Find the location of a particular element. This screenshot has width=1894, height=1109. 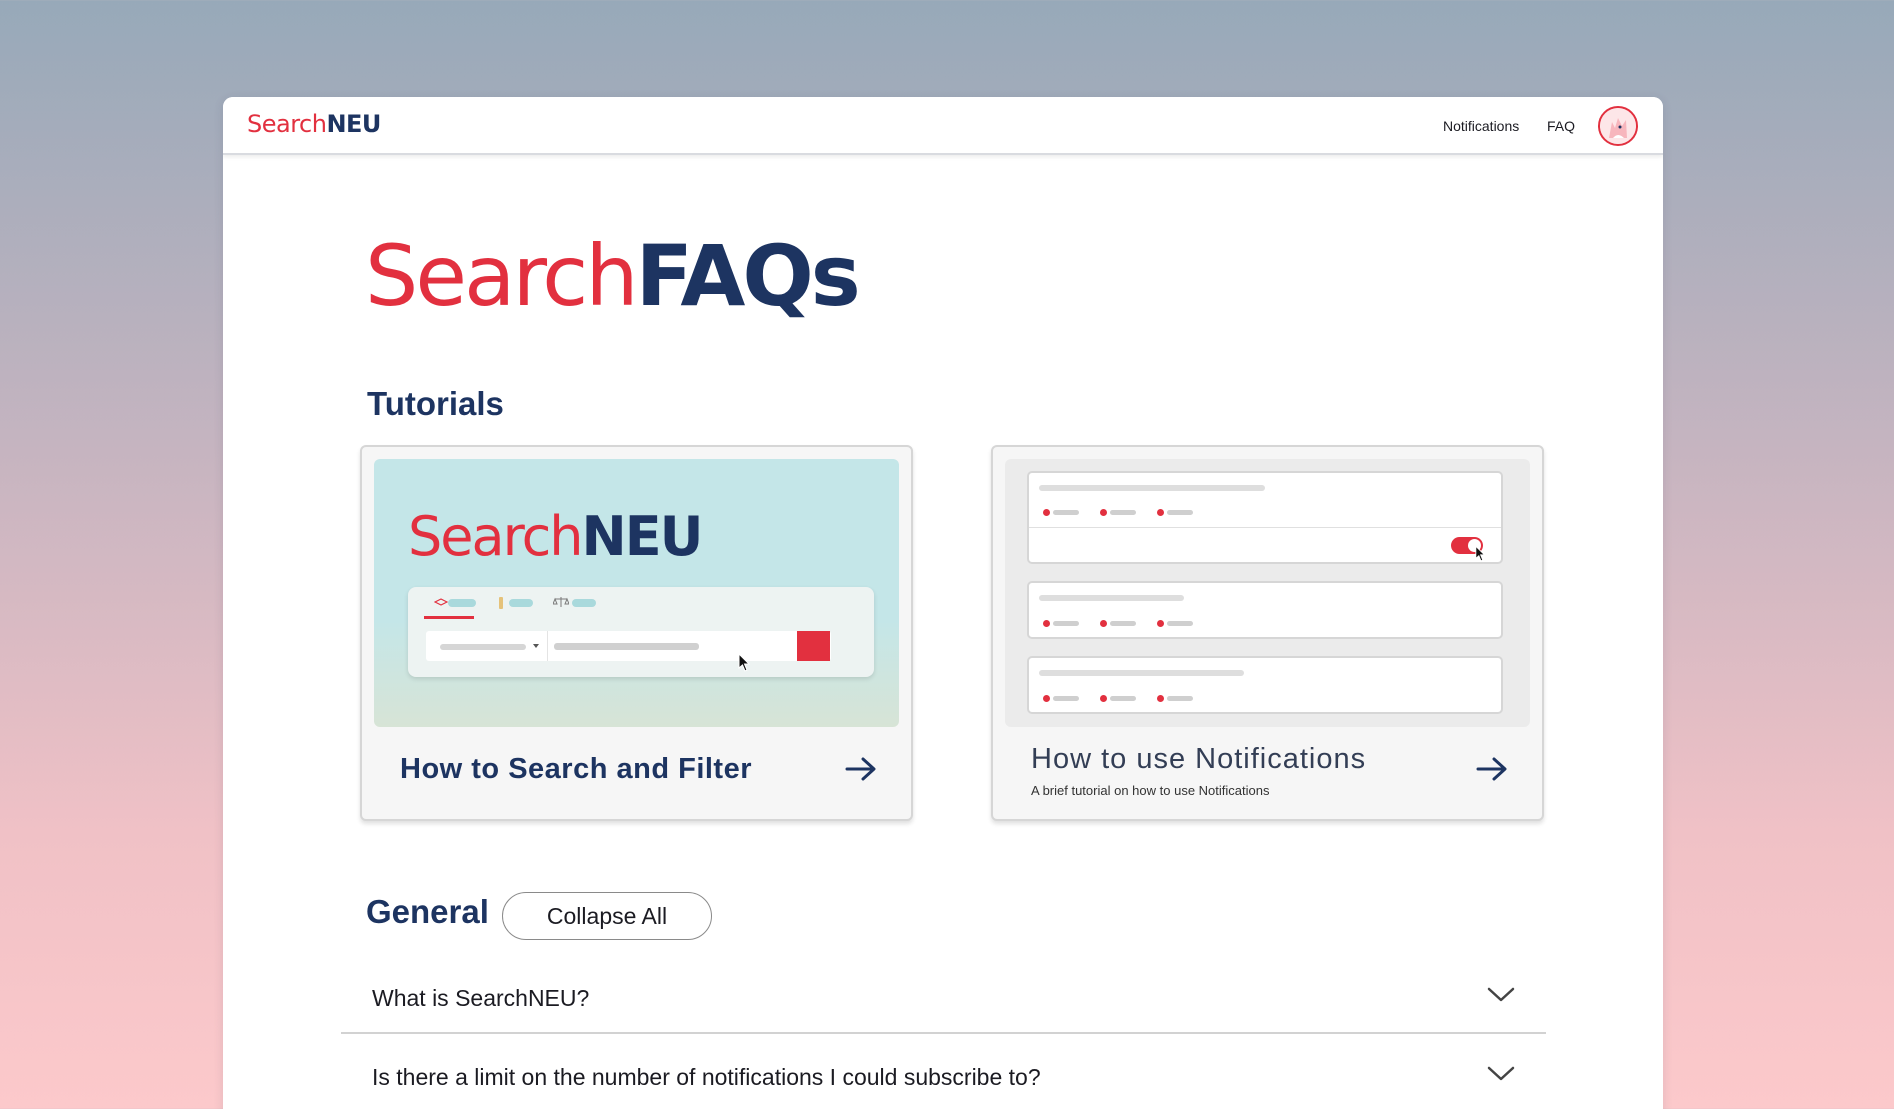

mock-dropdown-bar is located at coordinates (483, 647).